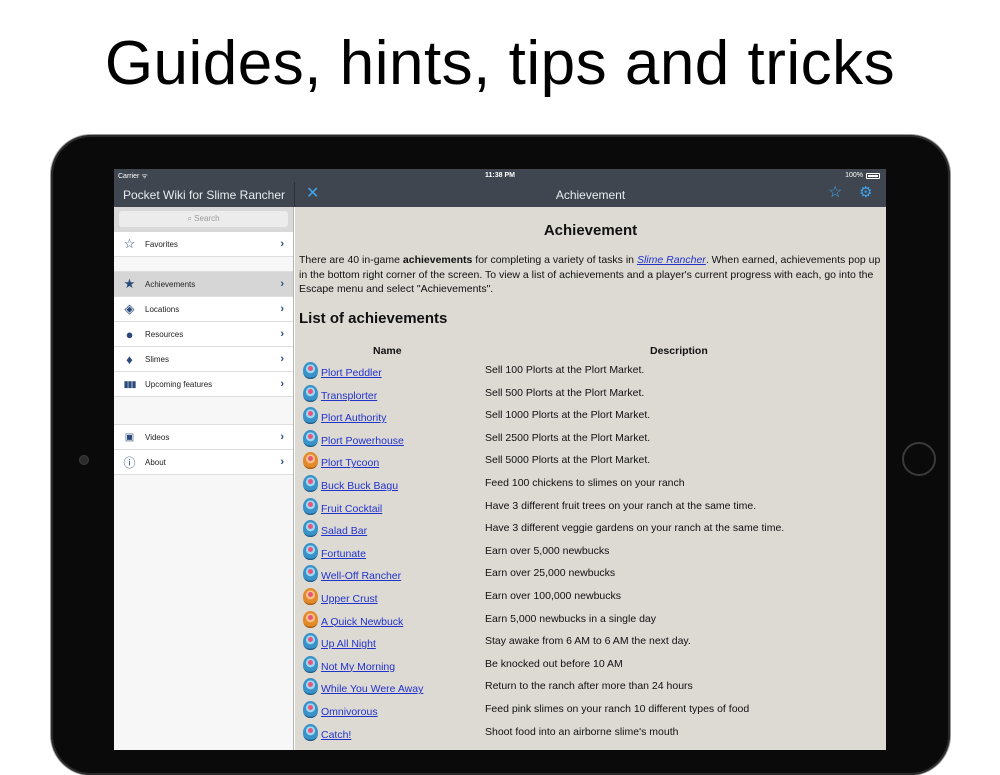 The width and height of the screenshot is (1000, 775). What do you see at coordinates (565, 392) in the screenshot?
I see `achievement-description: Sell 500 Plorts at the Plort Market.` at bounding box center [565, 392].